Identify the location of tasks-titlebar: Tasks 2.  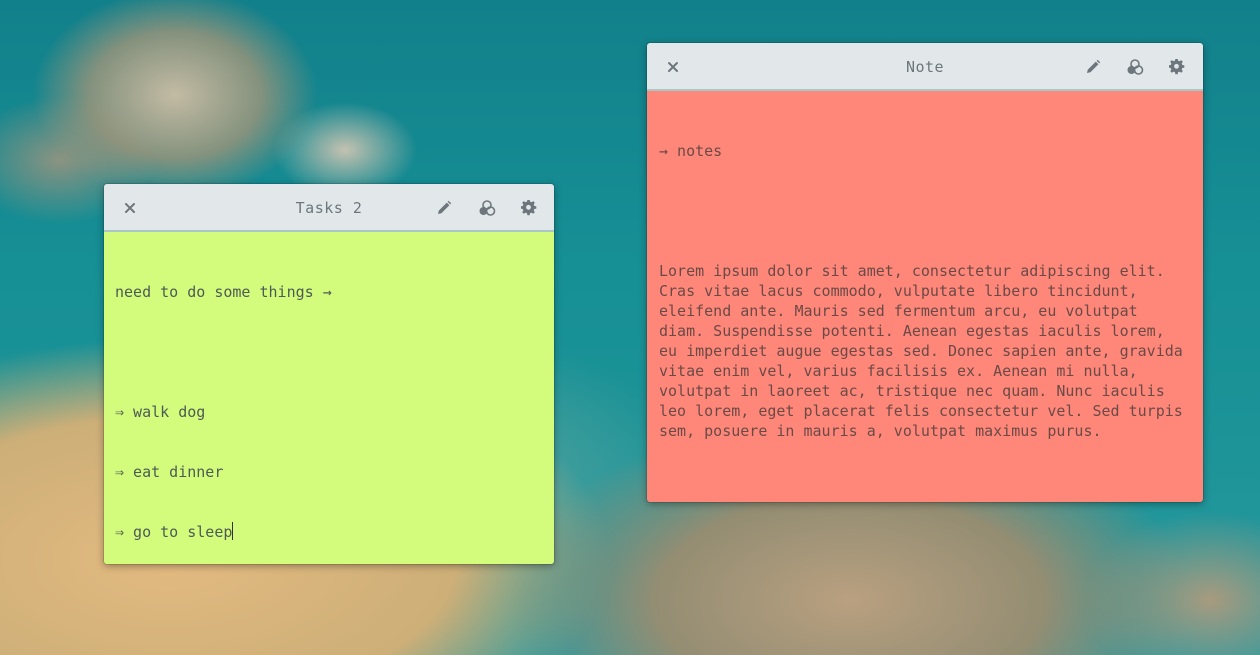
(329, 208).